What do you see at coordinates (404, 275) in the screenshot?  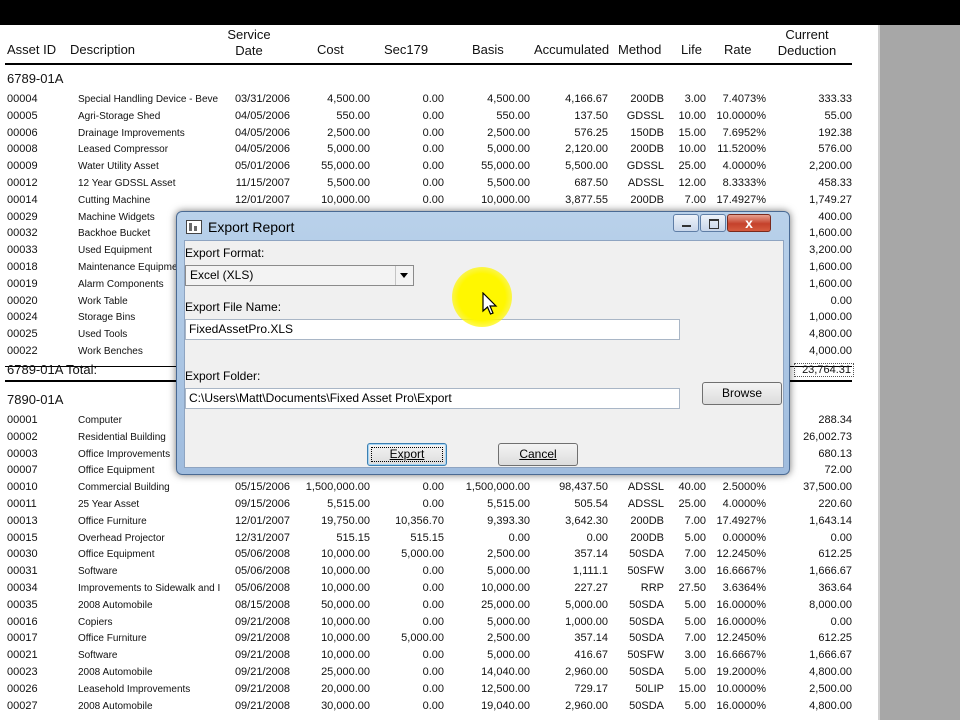 I see `chevron-down-icon` at bounding box center [404, 275].